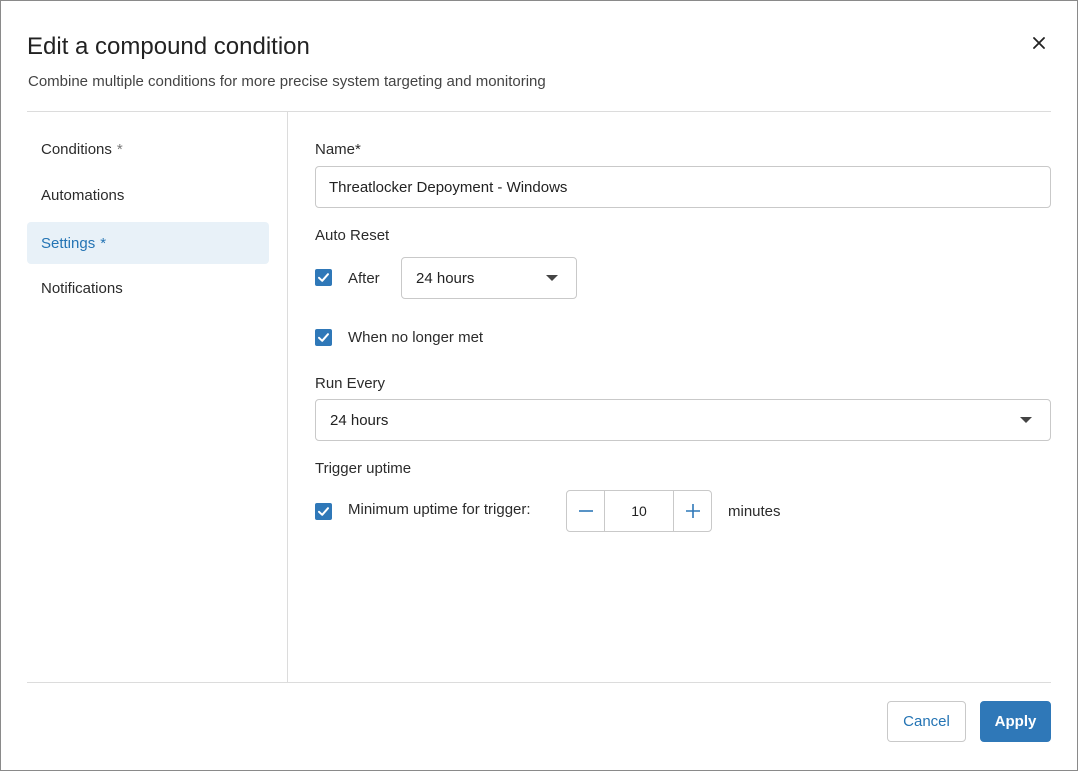  Describe the element at coordinates (352, 235) in the screenshot. I see `auto-reset-label: Auto Reset` at that location.